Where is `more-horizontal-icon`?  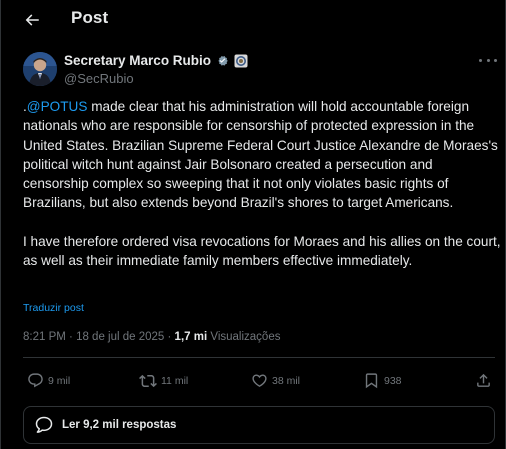 more-horizontal-icon is located at coordinates (480, 60).